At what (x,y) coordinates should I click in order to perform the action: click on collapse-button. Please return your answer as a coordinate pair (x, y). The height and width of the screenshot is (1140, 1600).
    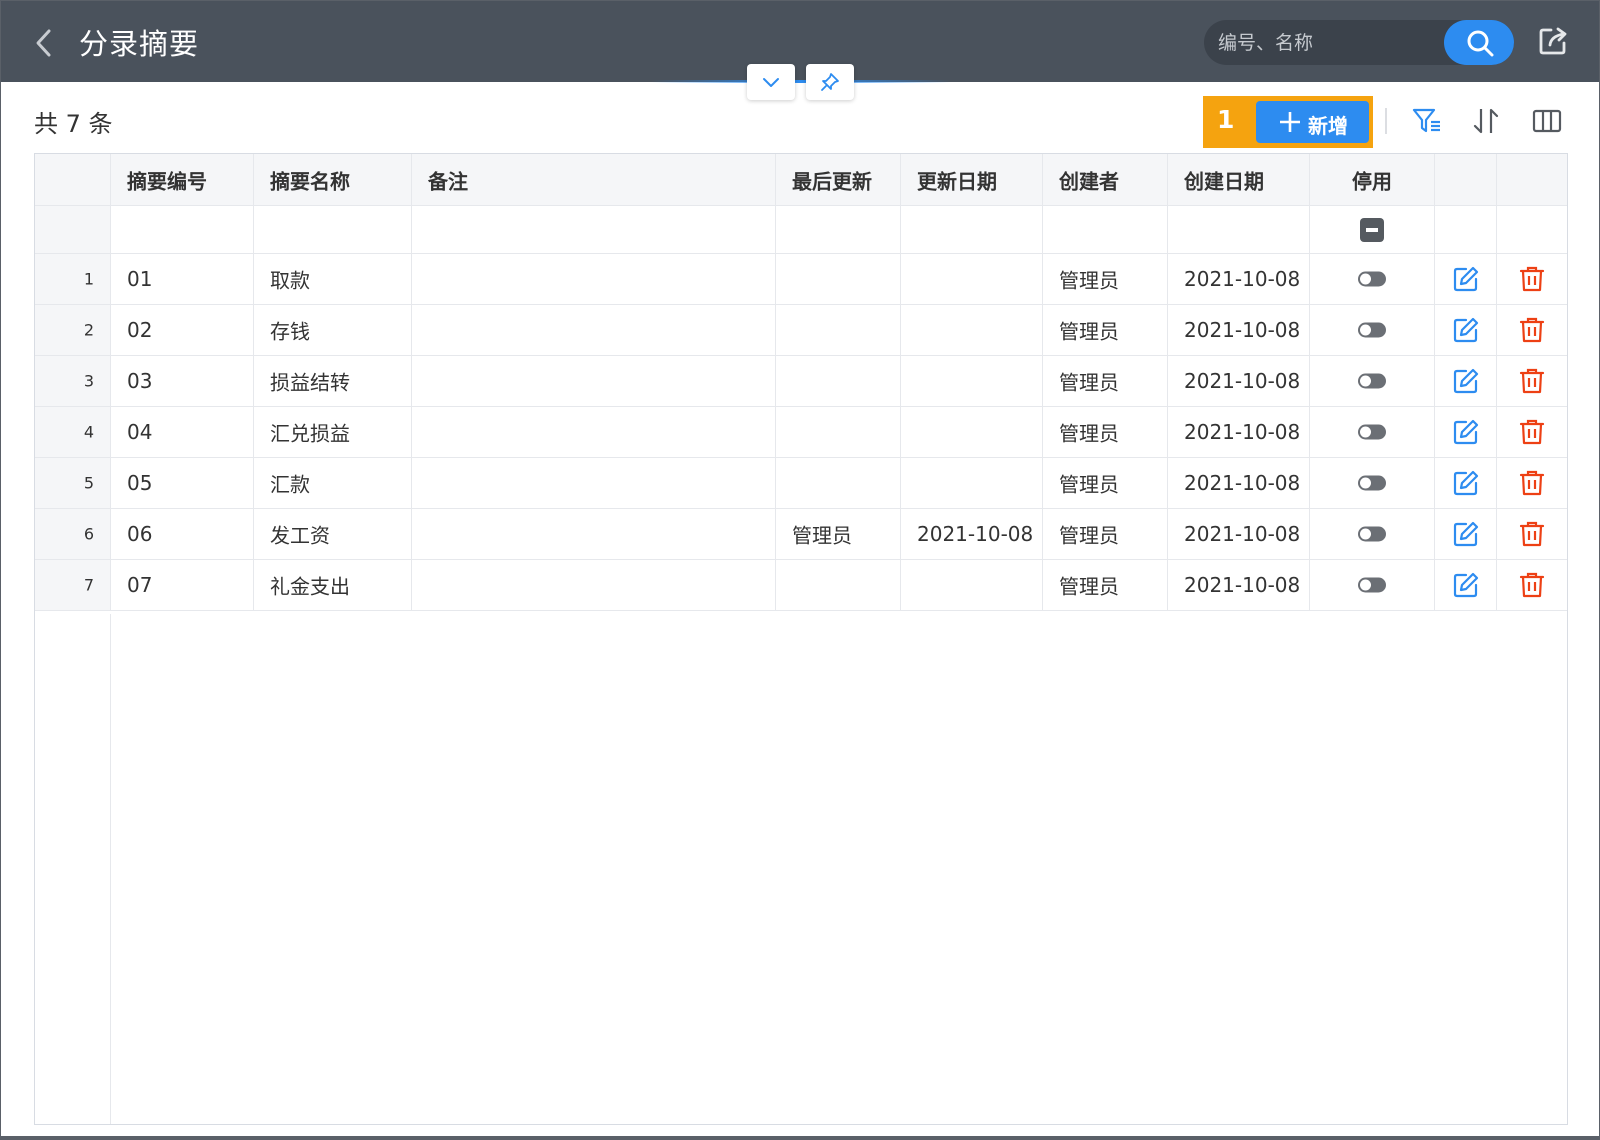
    Looking at the image, I should click on (771, 82).